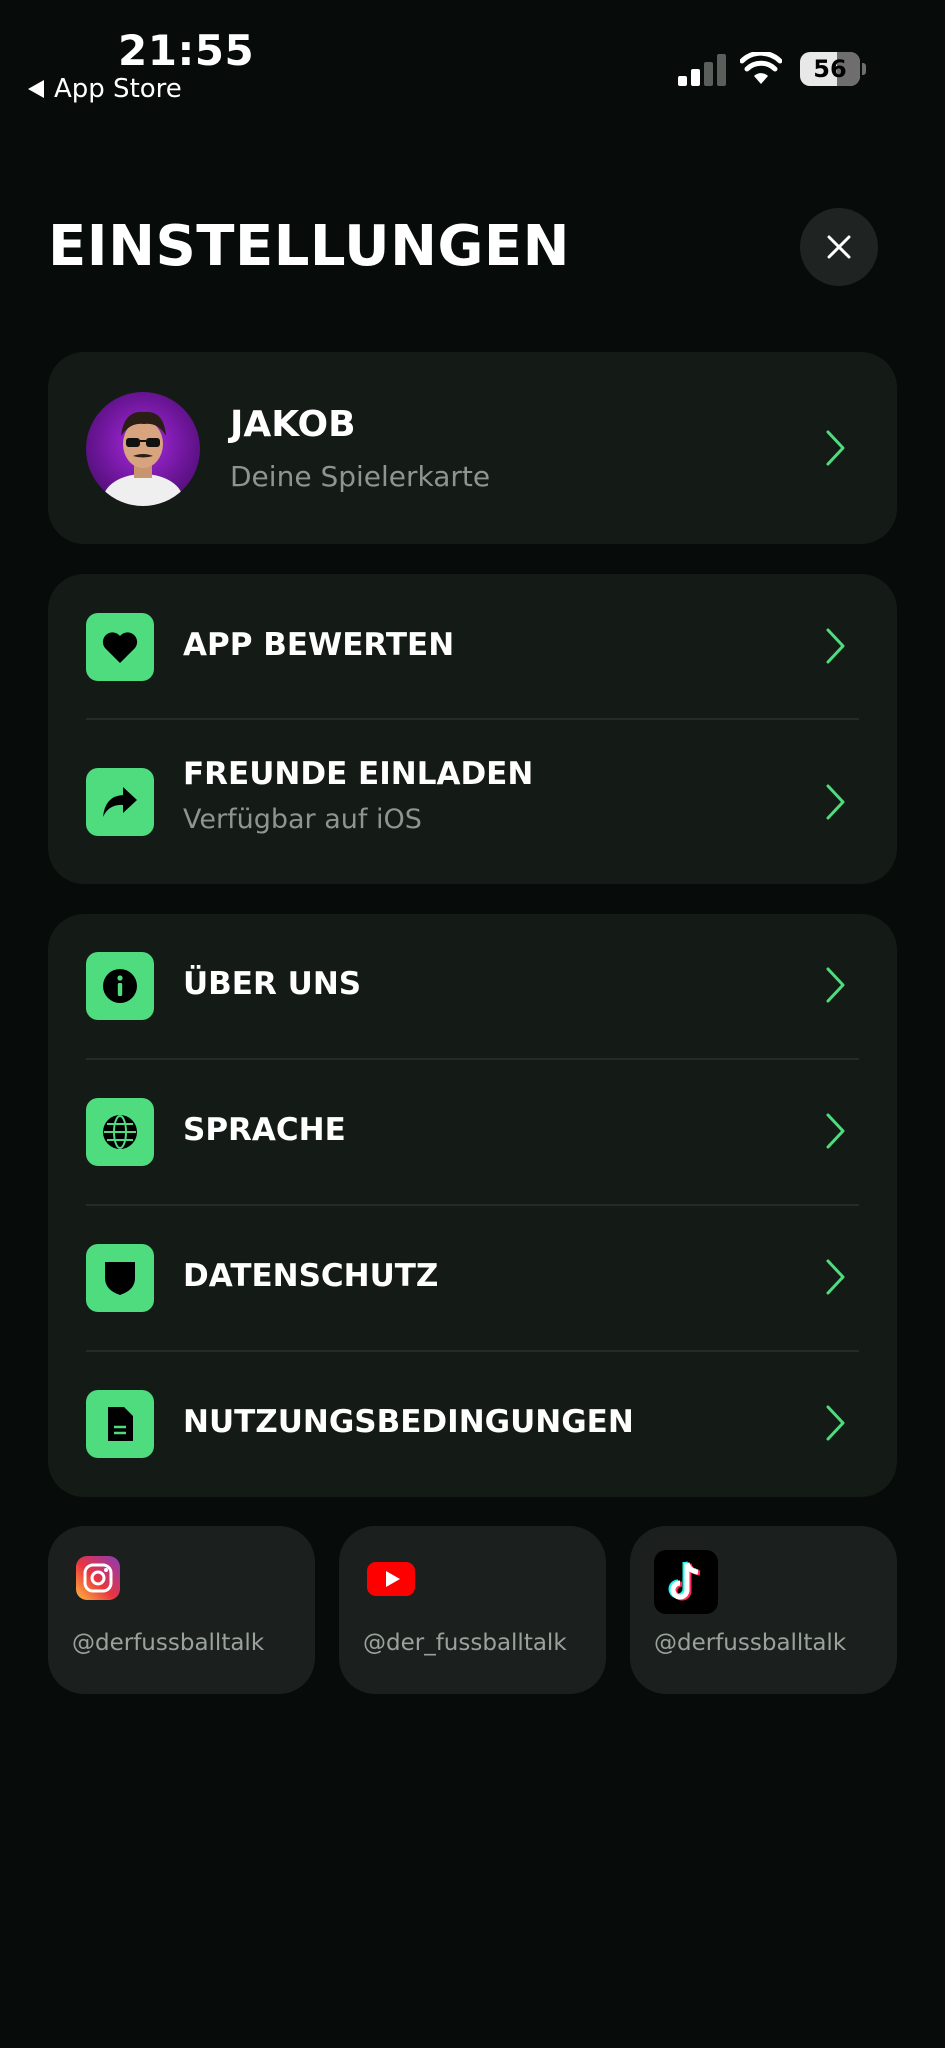 The width and height of the screenshot is (945, 2048). Describe the element at coordinates (686, 1582) in the screenshot. I see `tiktok-icon` at that location.